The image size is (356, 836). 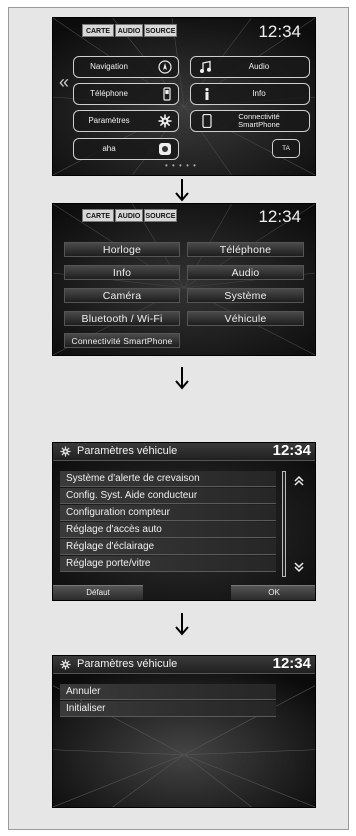 What do you see at coordinates (98, 592) in the screenshot?
I see `default-button: Défaut` at bounding box center [98, 592].